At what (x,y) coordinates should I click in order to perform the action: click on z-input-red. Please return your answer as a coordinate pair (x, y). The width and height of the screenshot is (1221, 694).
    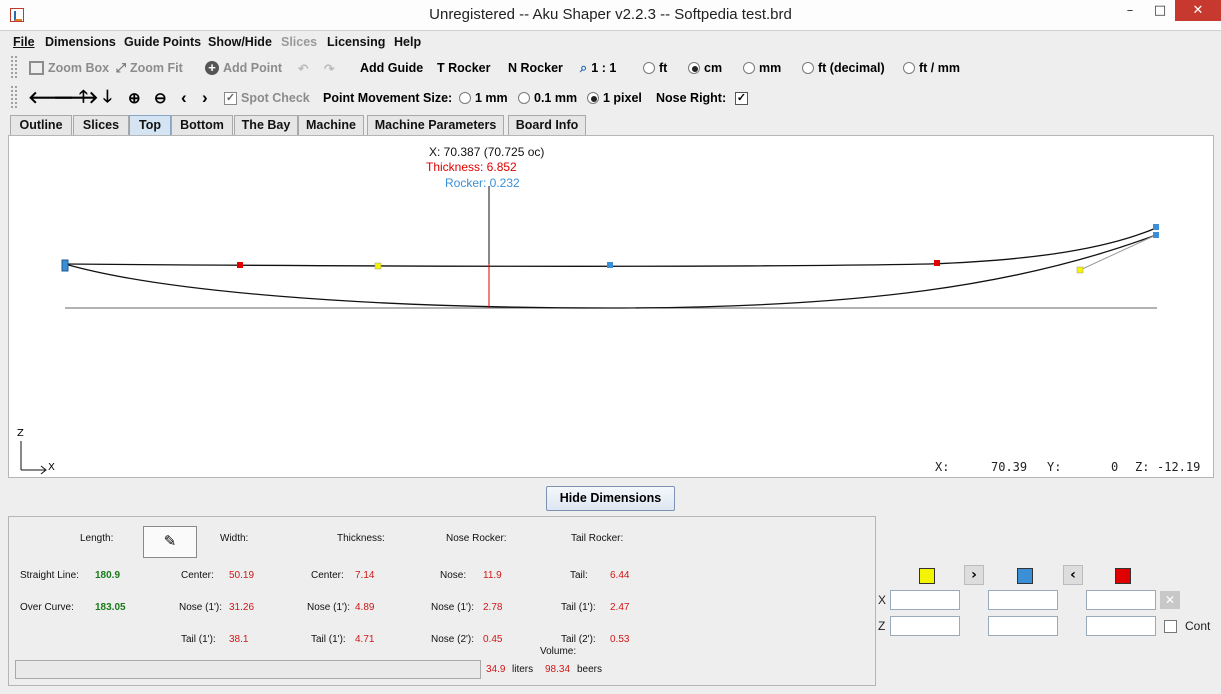
    Looking at the image, I should click on (1121, 626).